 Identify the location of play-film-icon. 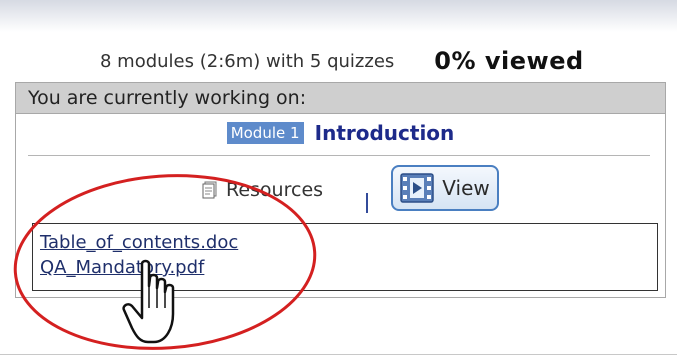
(417, 188).